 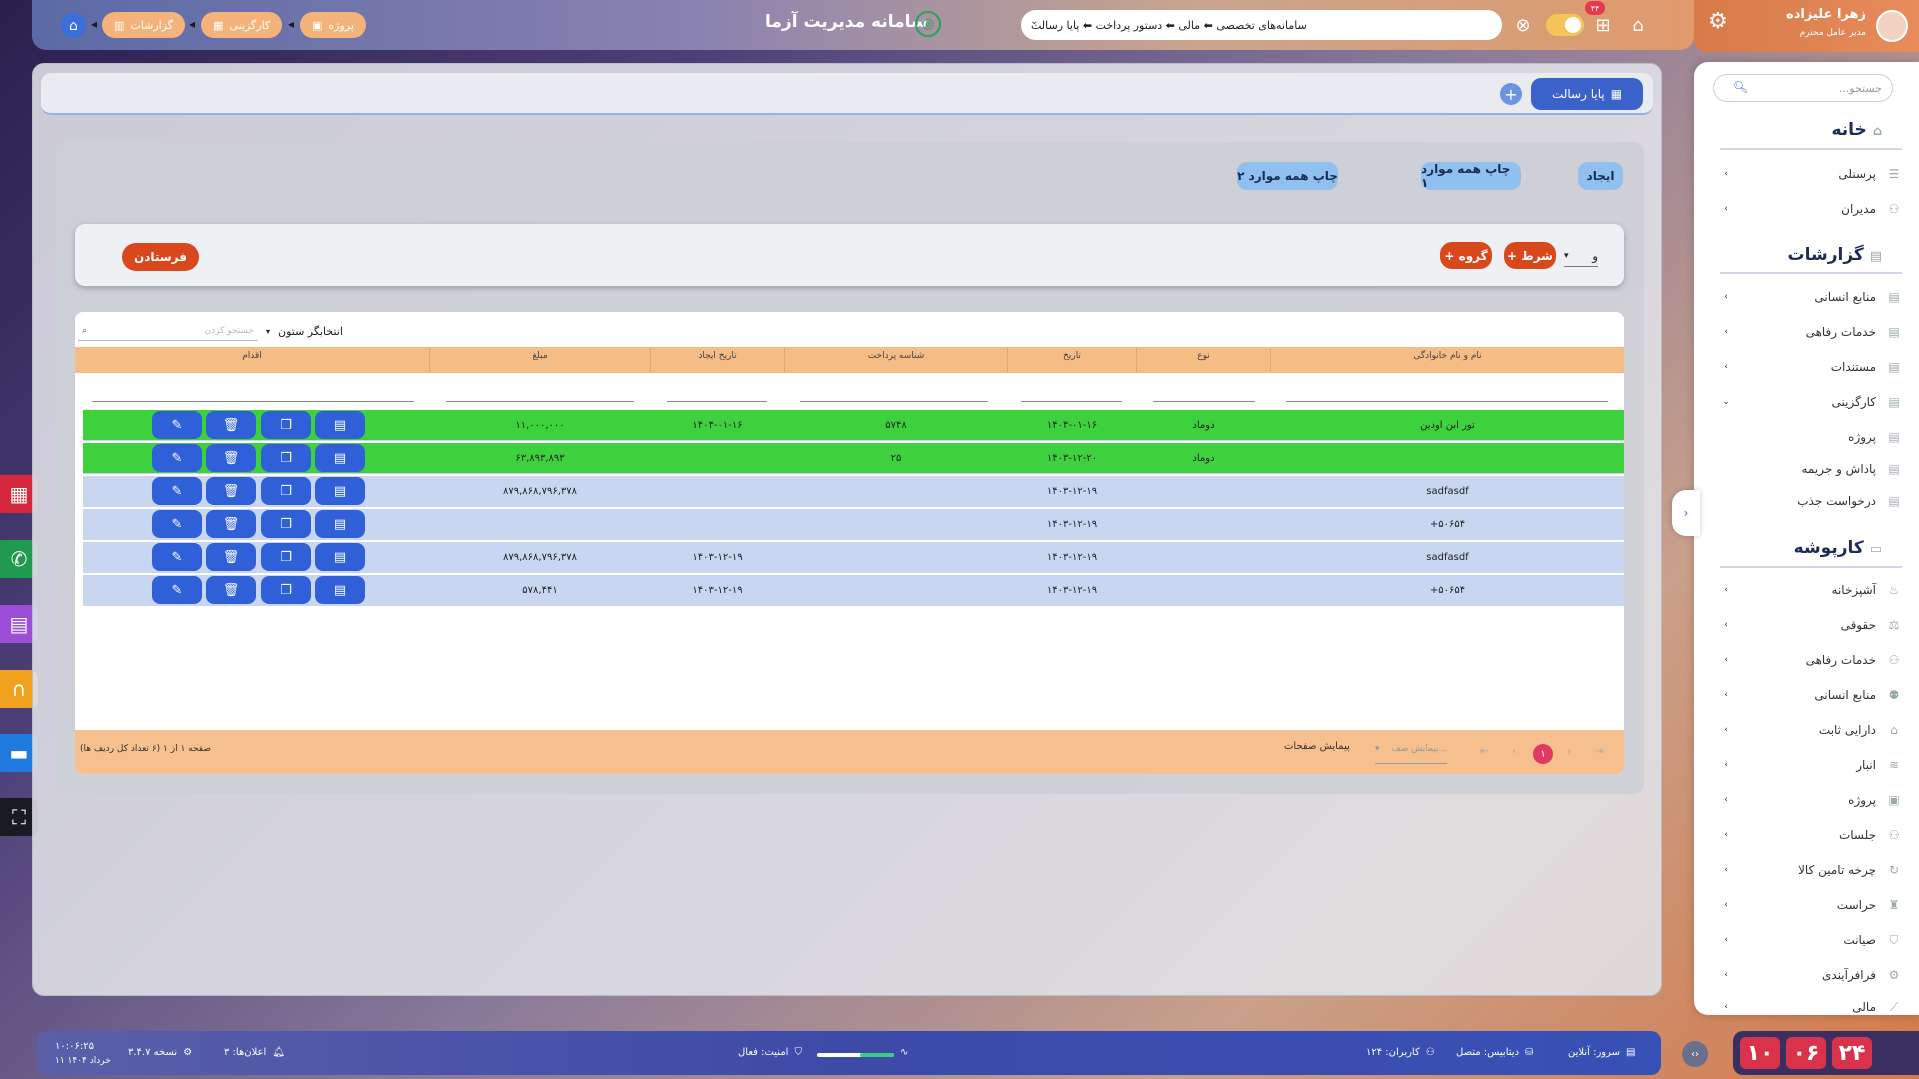 What do you see at coordinates (853, 524) in the screenshot?
I see `table-row: +۵۰۶۵۴ ۱۴۰۳-۱۲-۱۹ ✎ 🗑︎ ❐ ▤` at bounding box center [853, 524].